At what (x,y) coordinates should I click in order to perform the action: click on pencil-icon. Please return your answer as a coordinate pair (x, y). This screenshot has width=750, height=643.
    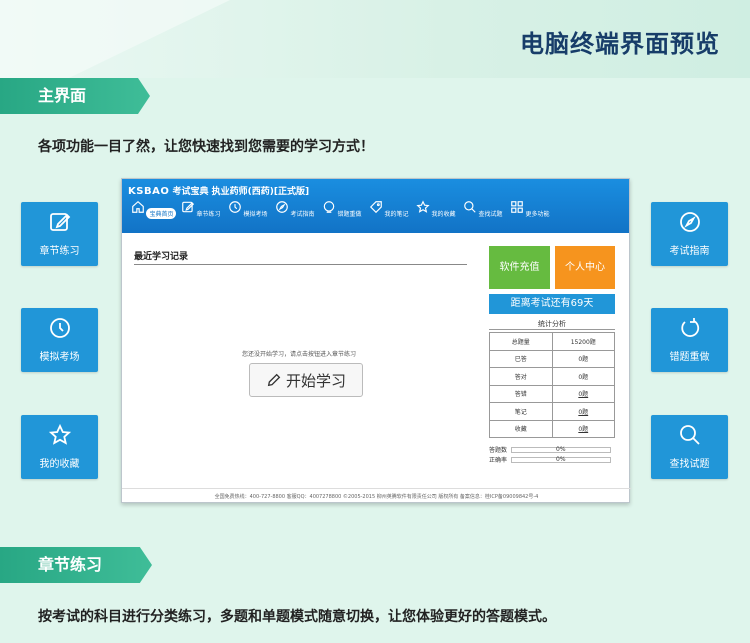
    Looking at the image, I should click on (274, 380).